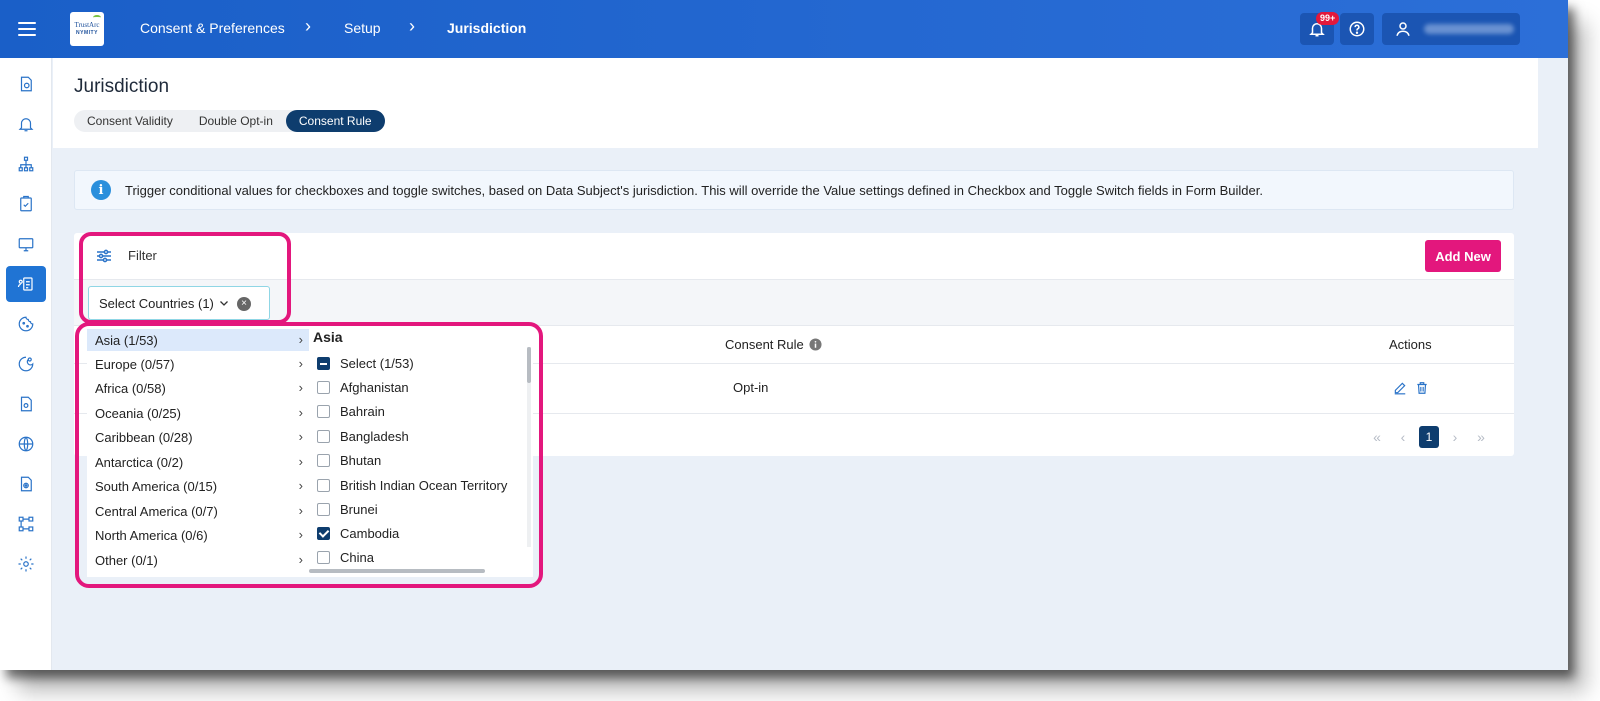 The height and width of the screenshot is (701, 1600). What do you see at coordinates (1328, 18) in the screenshot?
I see `notification-count-badge: 99+` at bounding box center [1328, 18].